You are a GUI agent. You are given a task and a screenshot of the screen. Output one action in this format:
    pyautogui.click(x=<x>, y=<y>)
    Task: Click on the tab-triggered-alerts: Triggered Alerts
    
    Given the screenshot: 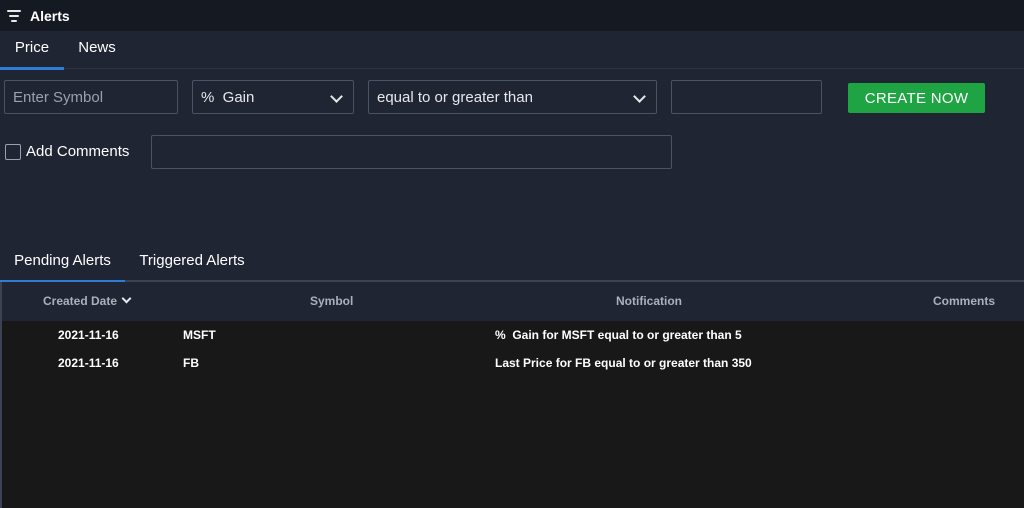 What is the action you would take?
    pyautogui.click(x=192, y=263)
    